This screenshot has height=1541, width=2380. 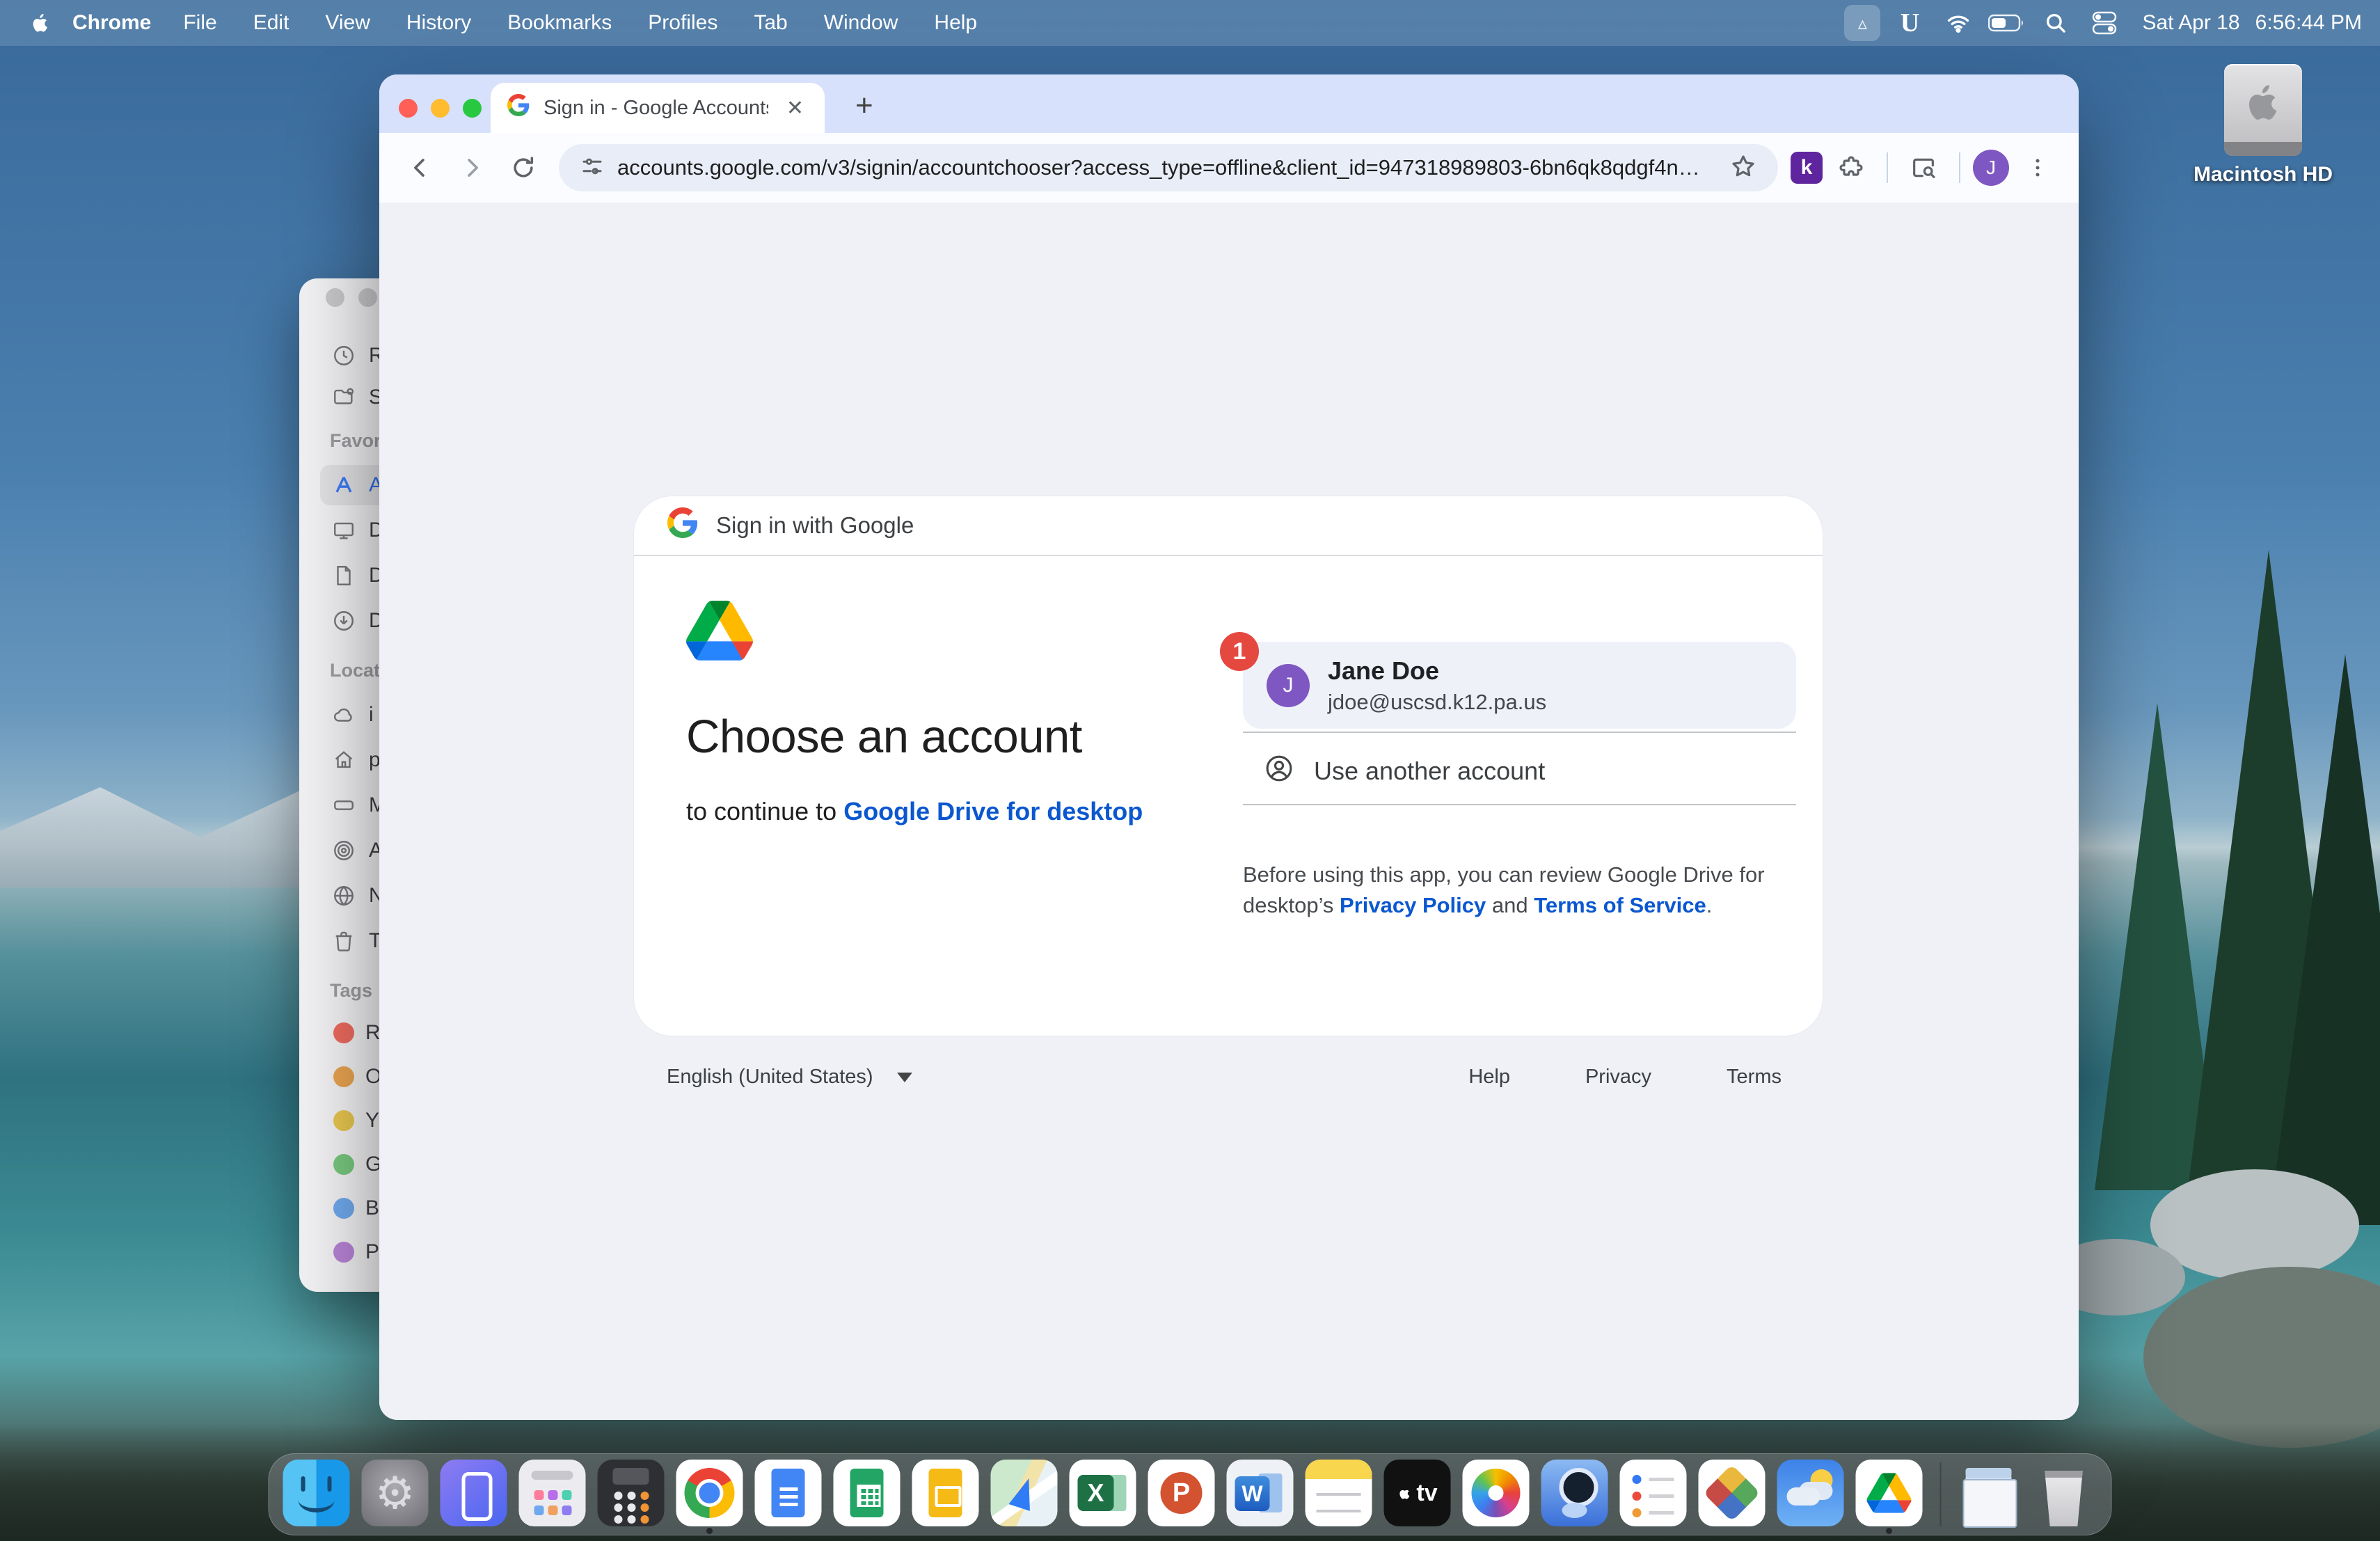 I want to click on dock-google-sheets-icon, so click(x=867, y=1493).